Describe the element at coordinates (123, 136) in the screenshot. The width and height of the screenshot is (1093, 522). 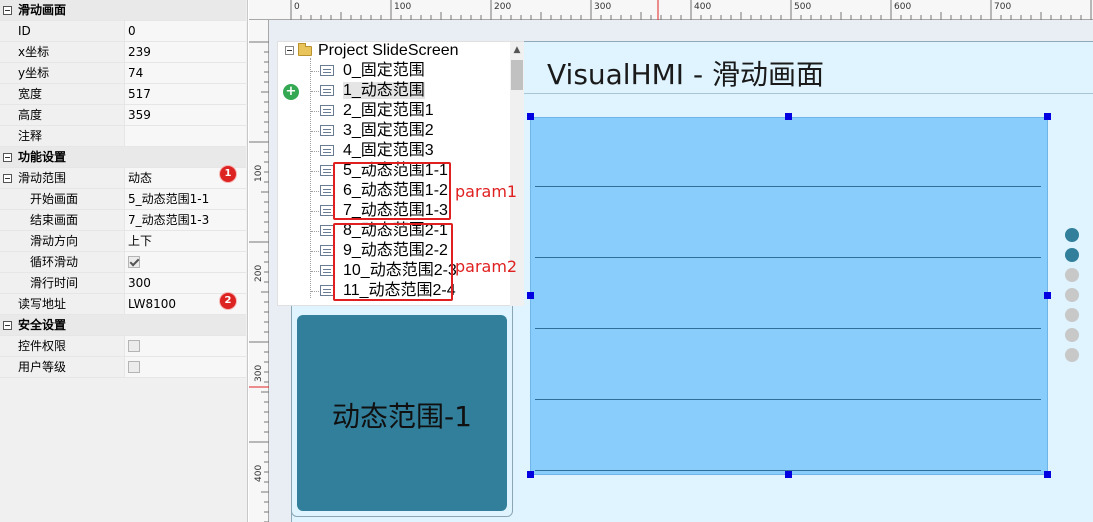
I see `prop-row-comment: 注释` at that location.